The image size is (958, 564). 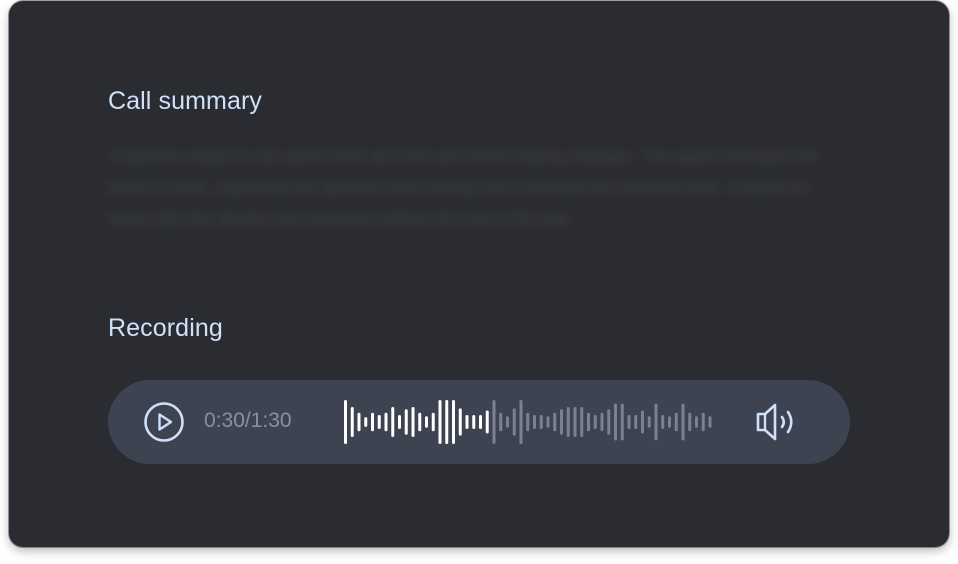 I want to click on playback-time: 0:30/1:30, so click(x=248, y=420).